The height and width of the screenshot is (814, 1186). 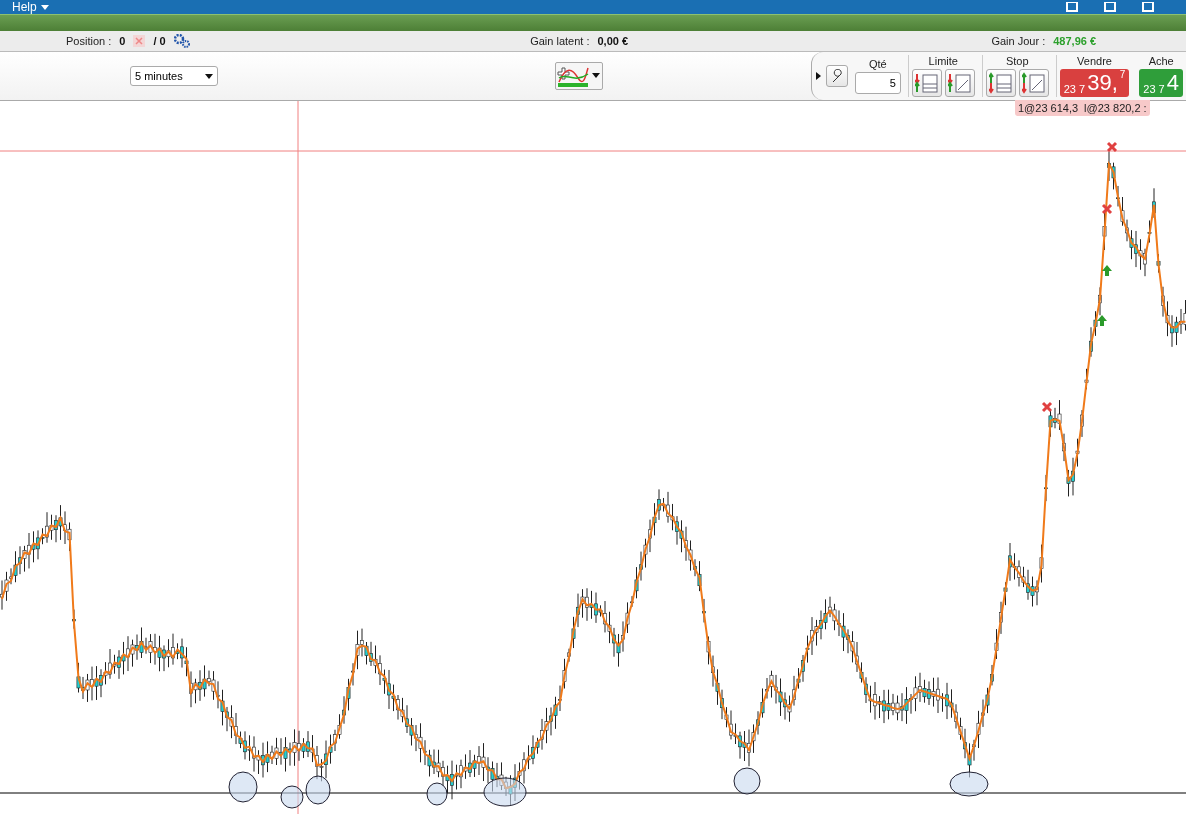 What do you see at coordinates (30, 7) in the screenshot?
I see `help-menu: Help` at bounding box center [30, 7].